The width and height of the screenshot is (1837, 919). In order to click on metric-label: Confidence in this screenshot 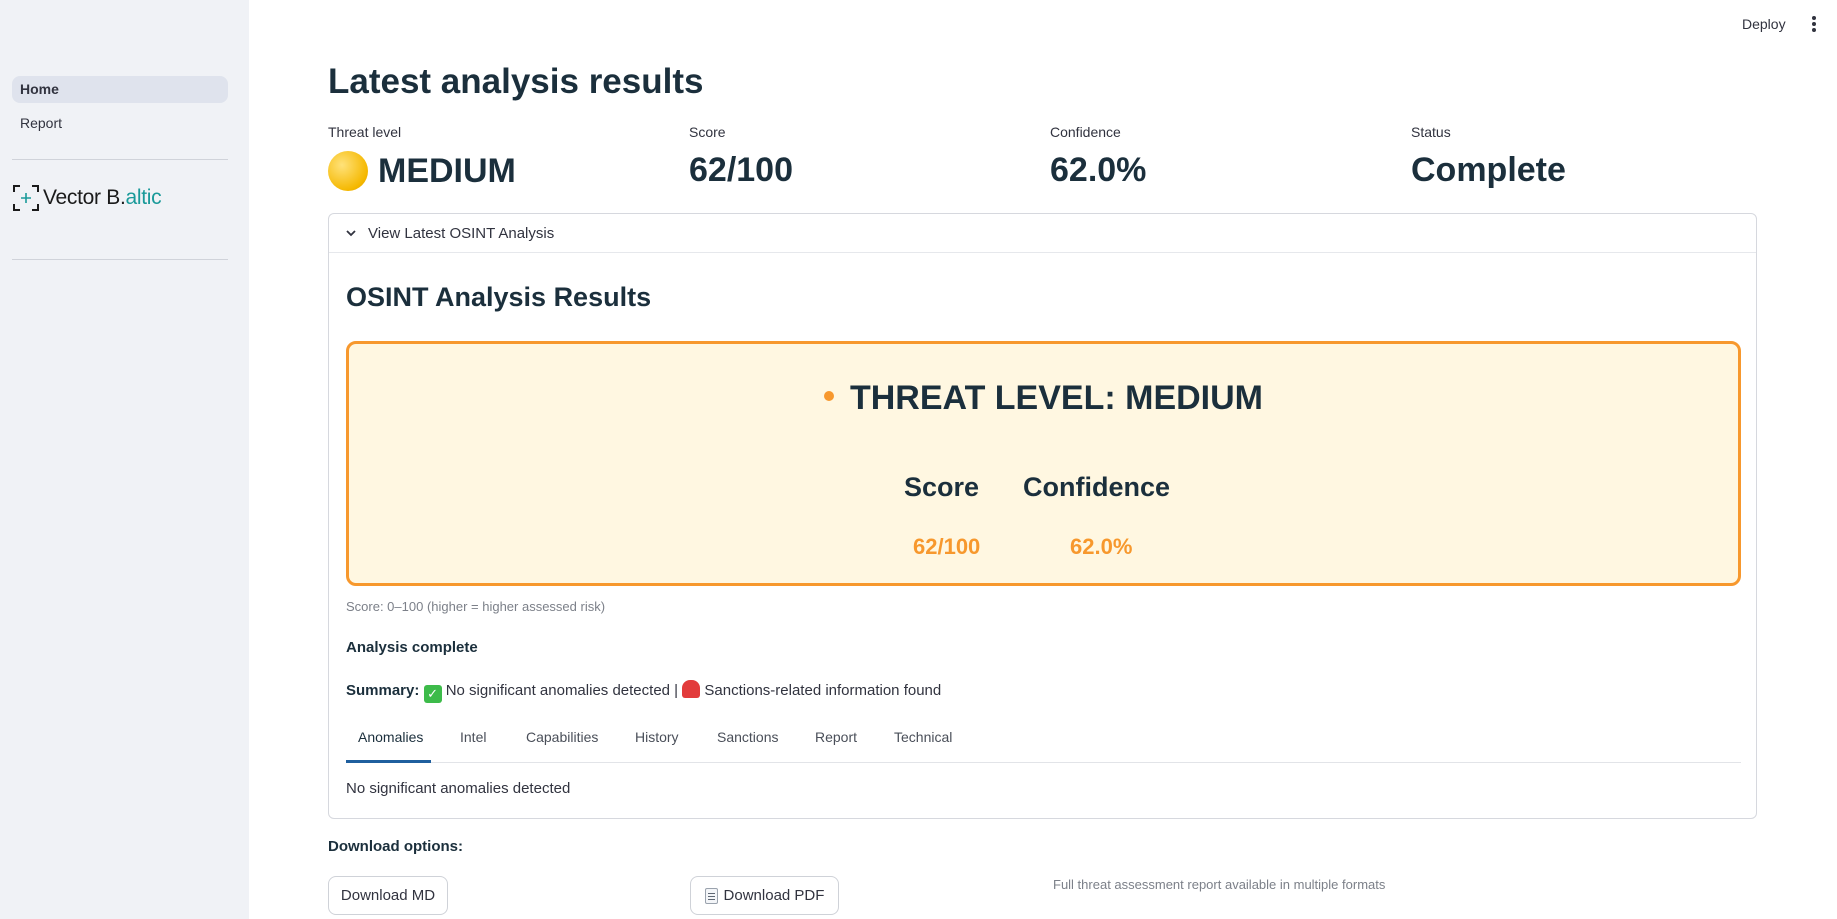, I will do `click(1085, 132)`.